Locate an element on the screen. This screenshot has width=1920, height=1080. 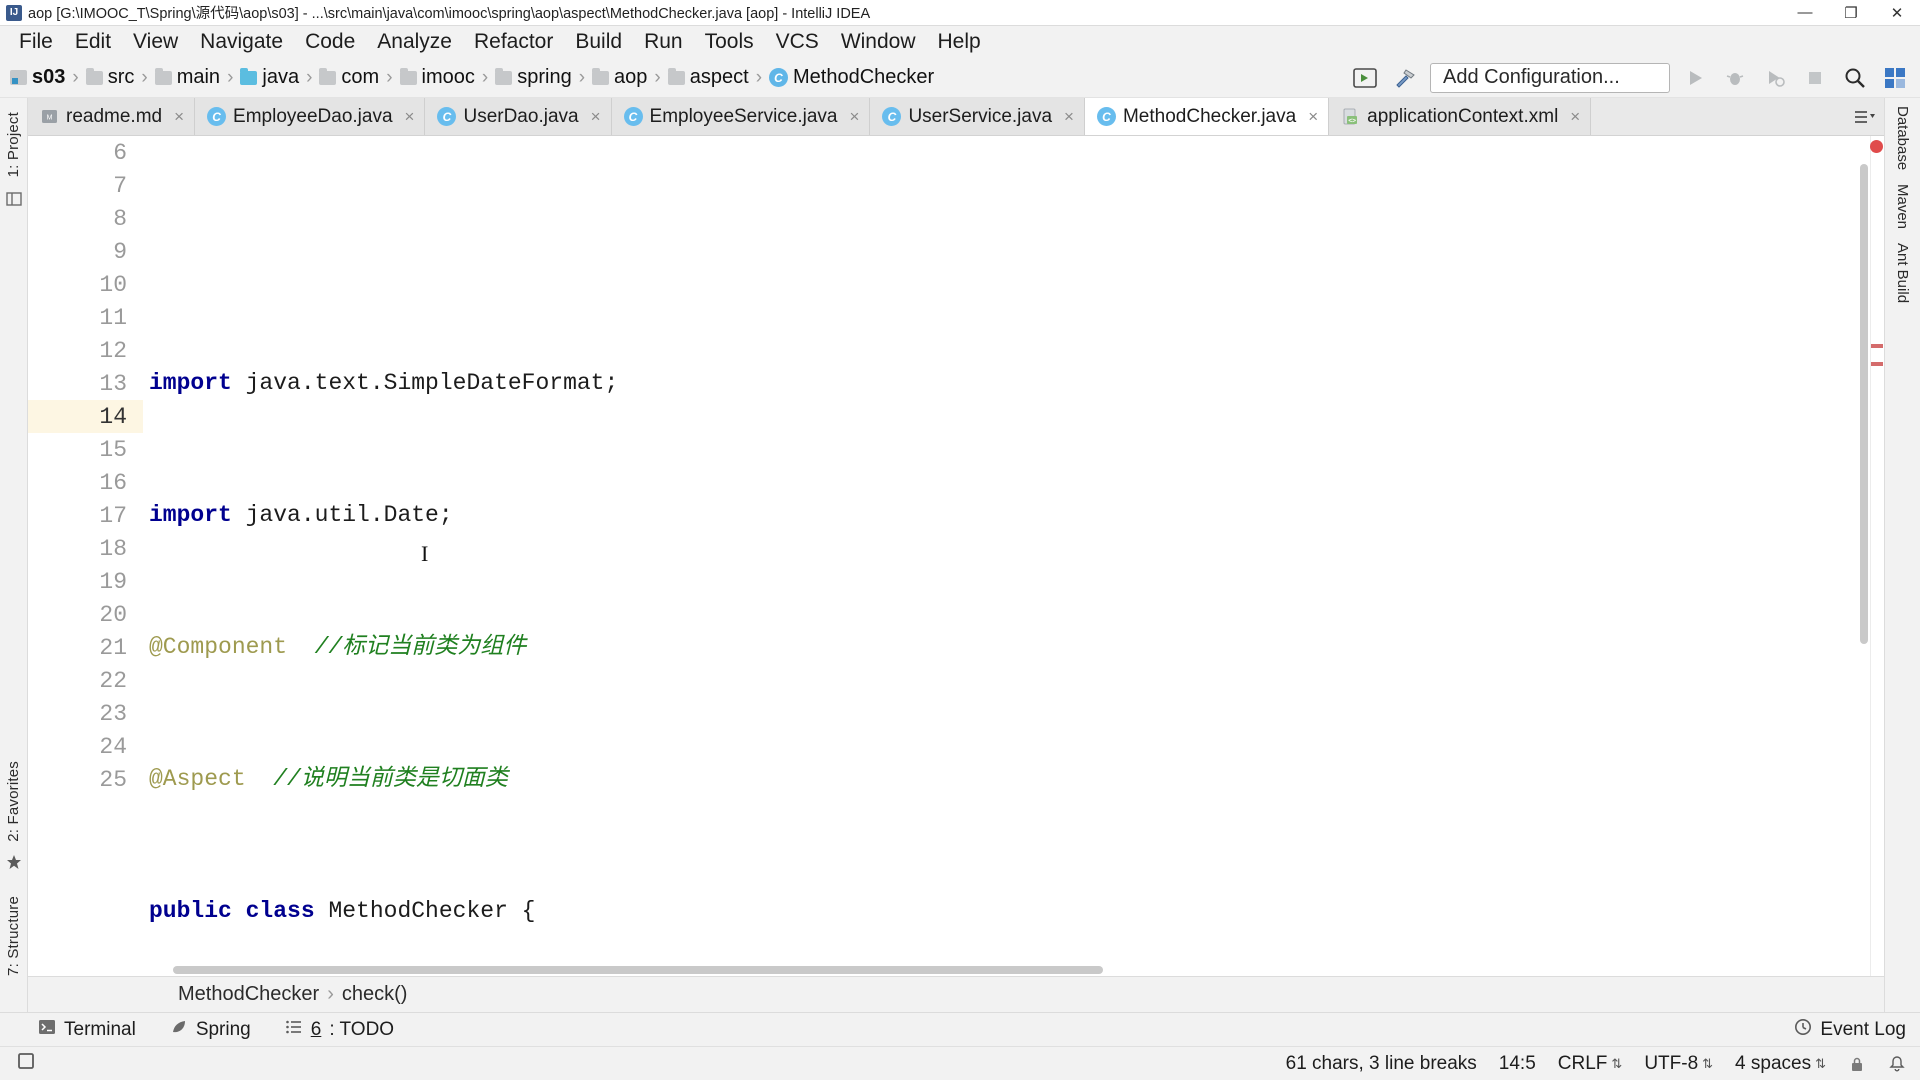
close-button: ✕ is located at coordinates (1897, 13).